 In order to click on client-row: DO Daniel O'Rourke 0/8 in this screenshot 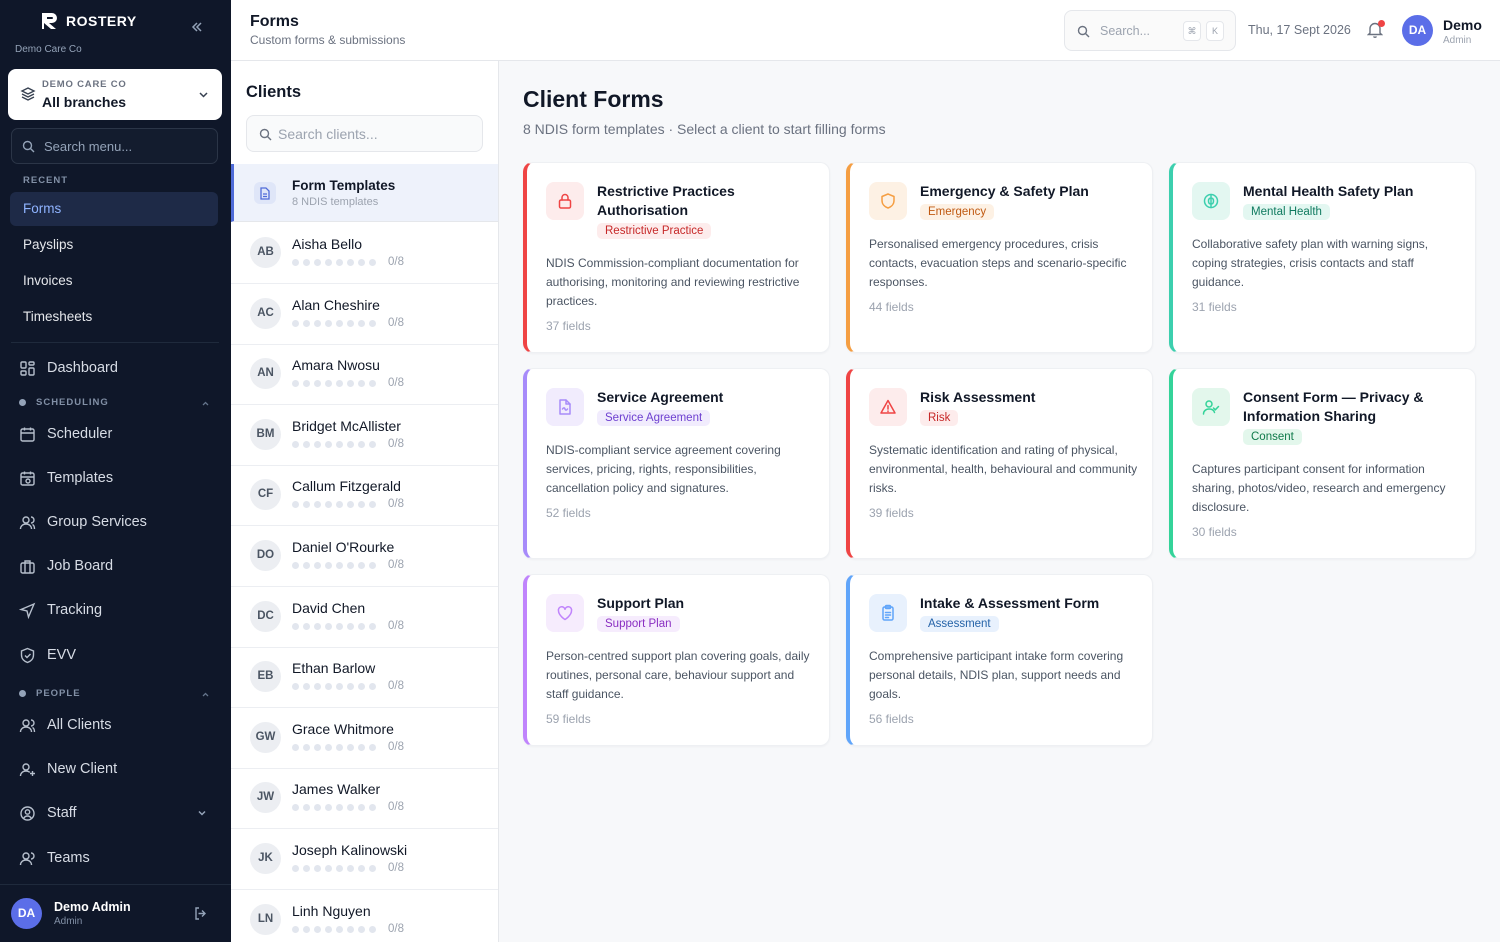, I will do `click(364, 556)`.